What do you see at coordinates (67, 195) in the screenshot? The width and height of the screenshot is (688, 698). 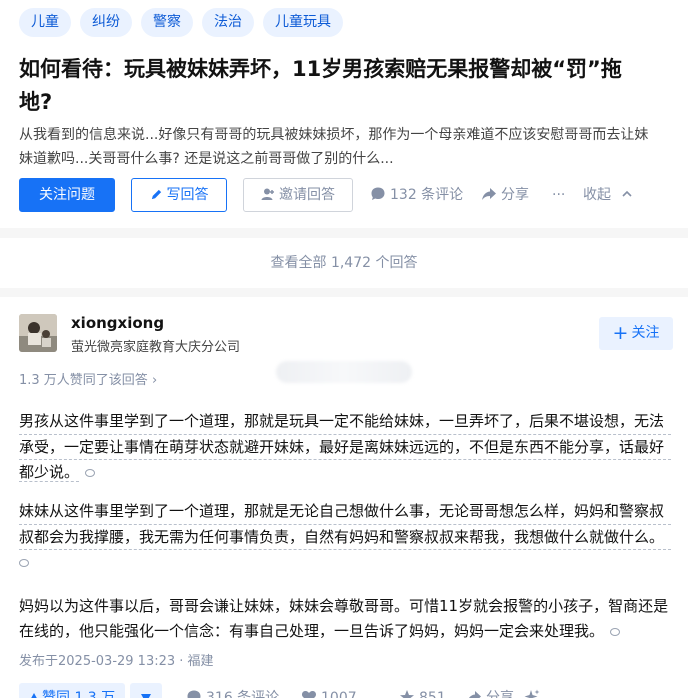 I see `follow-question-button: 关注问题` at bounding box center [67, 195].